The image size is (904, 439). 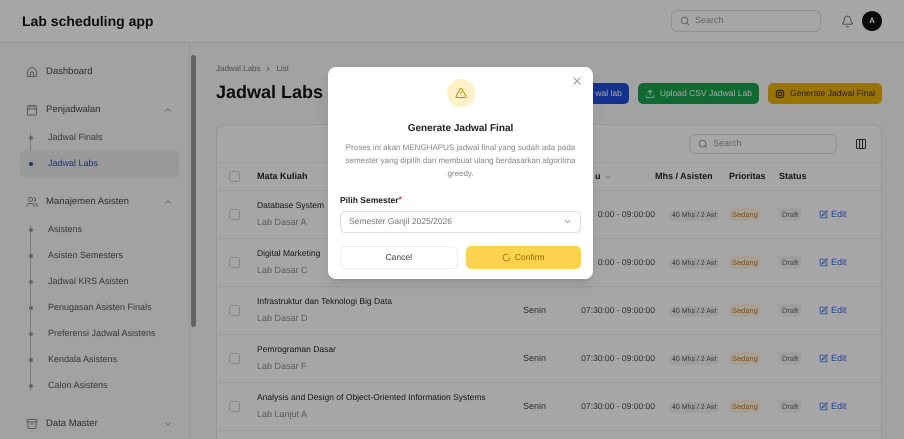 What do you see at coordinates (282, 223) in the screenshot?
I see `lab-name: Lab Dasar A` at bounding box center [282, 223].